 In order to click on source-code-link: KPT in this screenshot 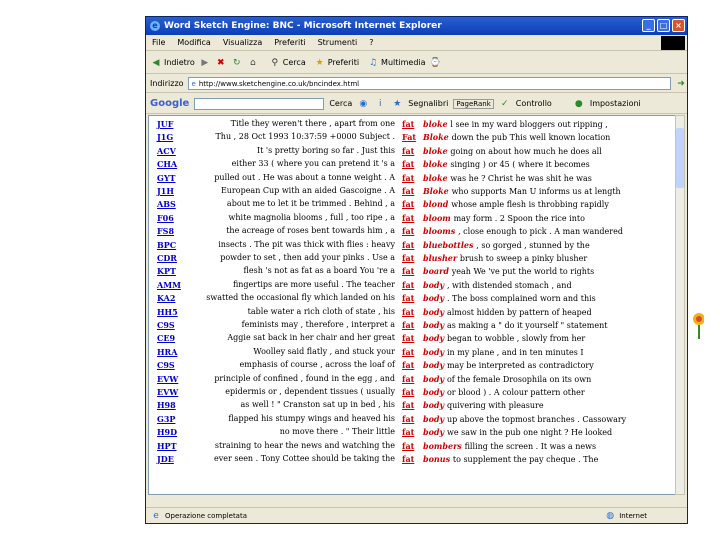, I will do `click(166, 271)`.